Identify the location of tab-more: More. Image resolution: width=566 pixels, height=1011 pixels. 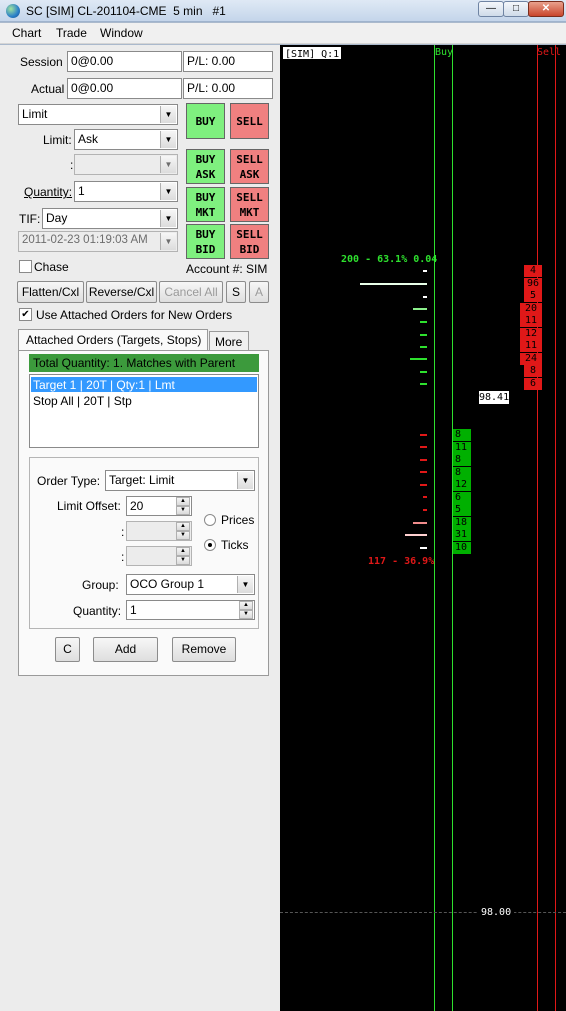
(229, 341).